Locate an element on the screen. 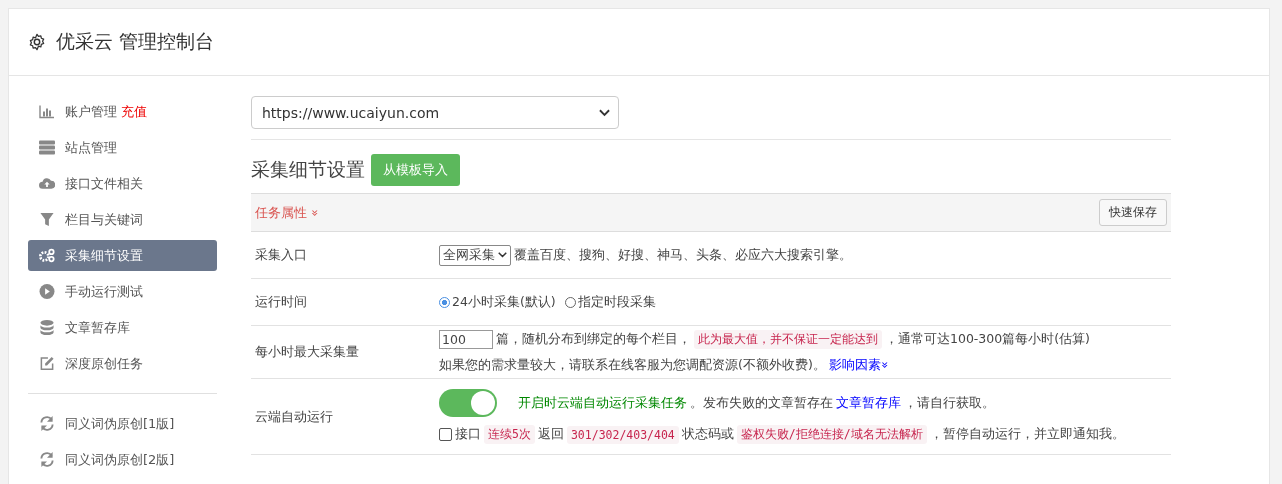  note-text: 如果您的需求量较大，请联系在线客服为您调配资源(不额外收费)。 is located at coordinates (632, 365).